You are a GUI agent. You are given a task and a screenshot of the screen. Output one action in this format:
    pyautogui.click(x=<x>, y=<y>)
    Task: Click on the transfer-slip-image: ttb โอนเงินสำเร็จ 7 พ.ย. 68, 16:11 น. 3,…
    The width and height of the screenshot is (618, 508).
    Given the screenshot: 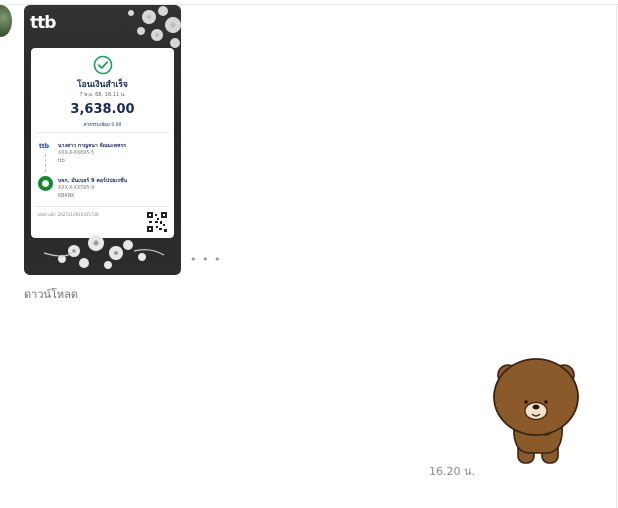 What is the action you would take?
    pyautogui.click(x=102, y=140)
    